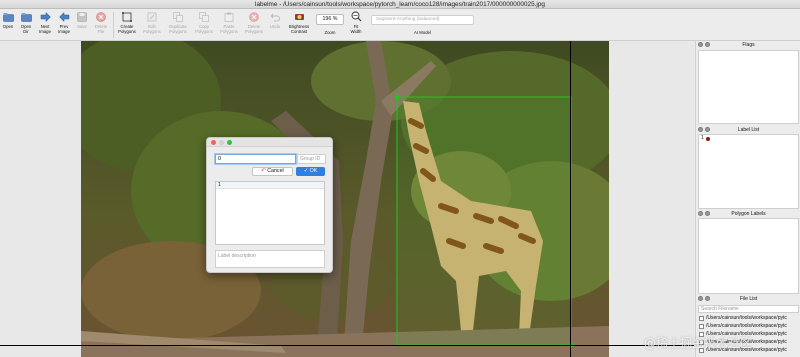 The height and width of the screenshot is (357, 800). Describe the element at coordinates (356, 16) in the screenshot. I see `fit-width-icon` at that location.